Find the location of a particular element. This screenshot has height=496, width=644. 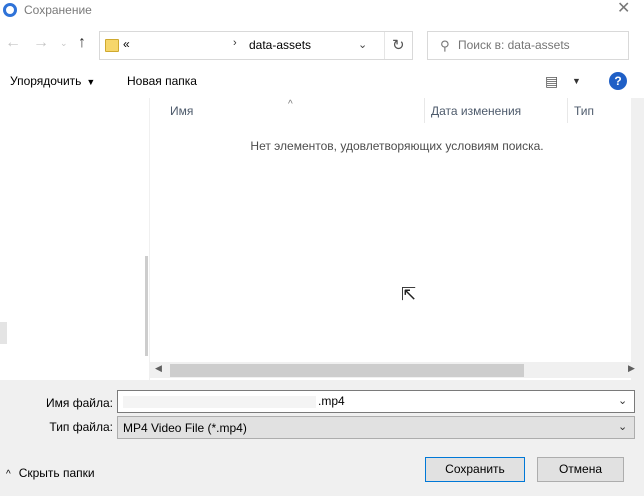

file-type-label: Тип файла: is located at coordinates (81, 427).